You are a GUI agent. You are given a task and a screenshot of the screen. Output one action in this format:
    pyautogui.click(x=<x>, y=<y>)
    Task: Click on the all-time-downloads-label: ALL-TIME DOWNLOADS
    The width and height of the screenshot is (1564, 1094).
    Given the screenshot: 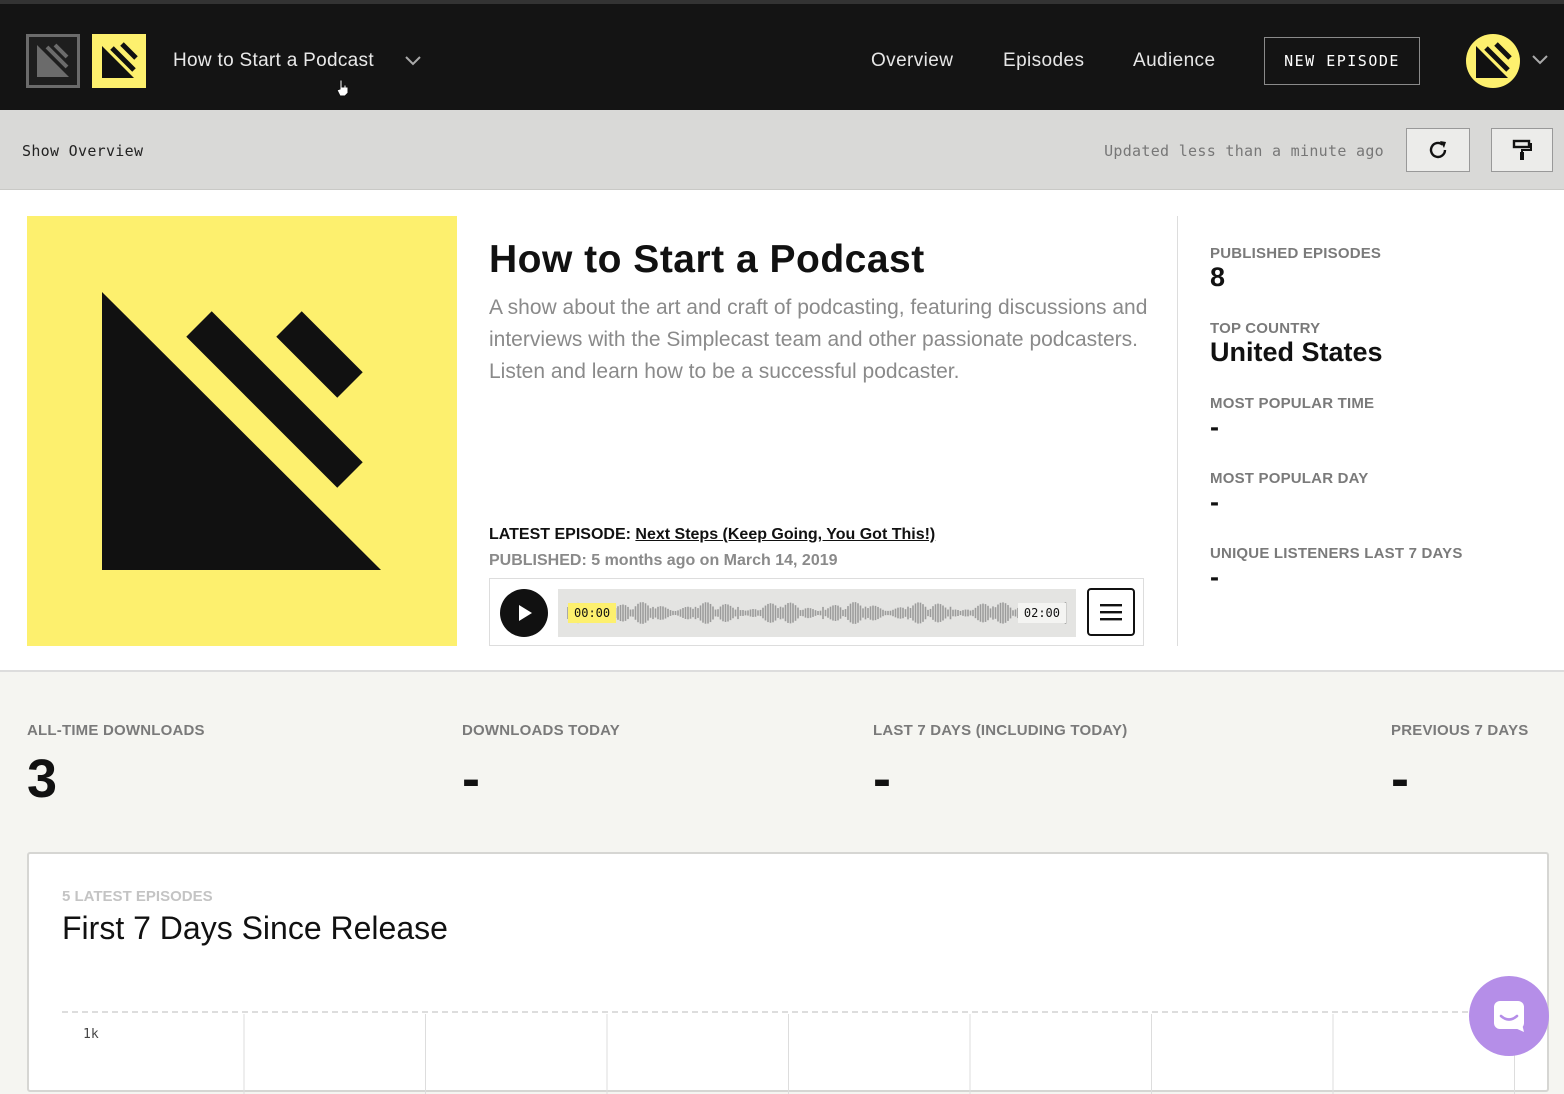 What is the action you would take?
    pyautogui.click(x=116, y=730)
    